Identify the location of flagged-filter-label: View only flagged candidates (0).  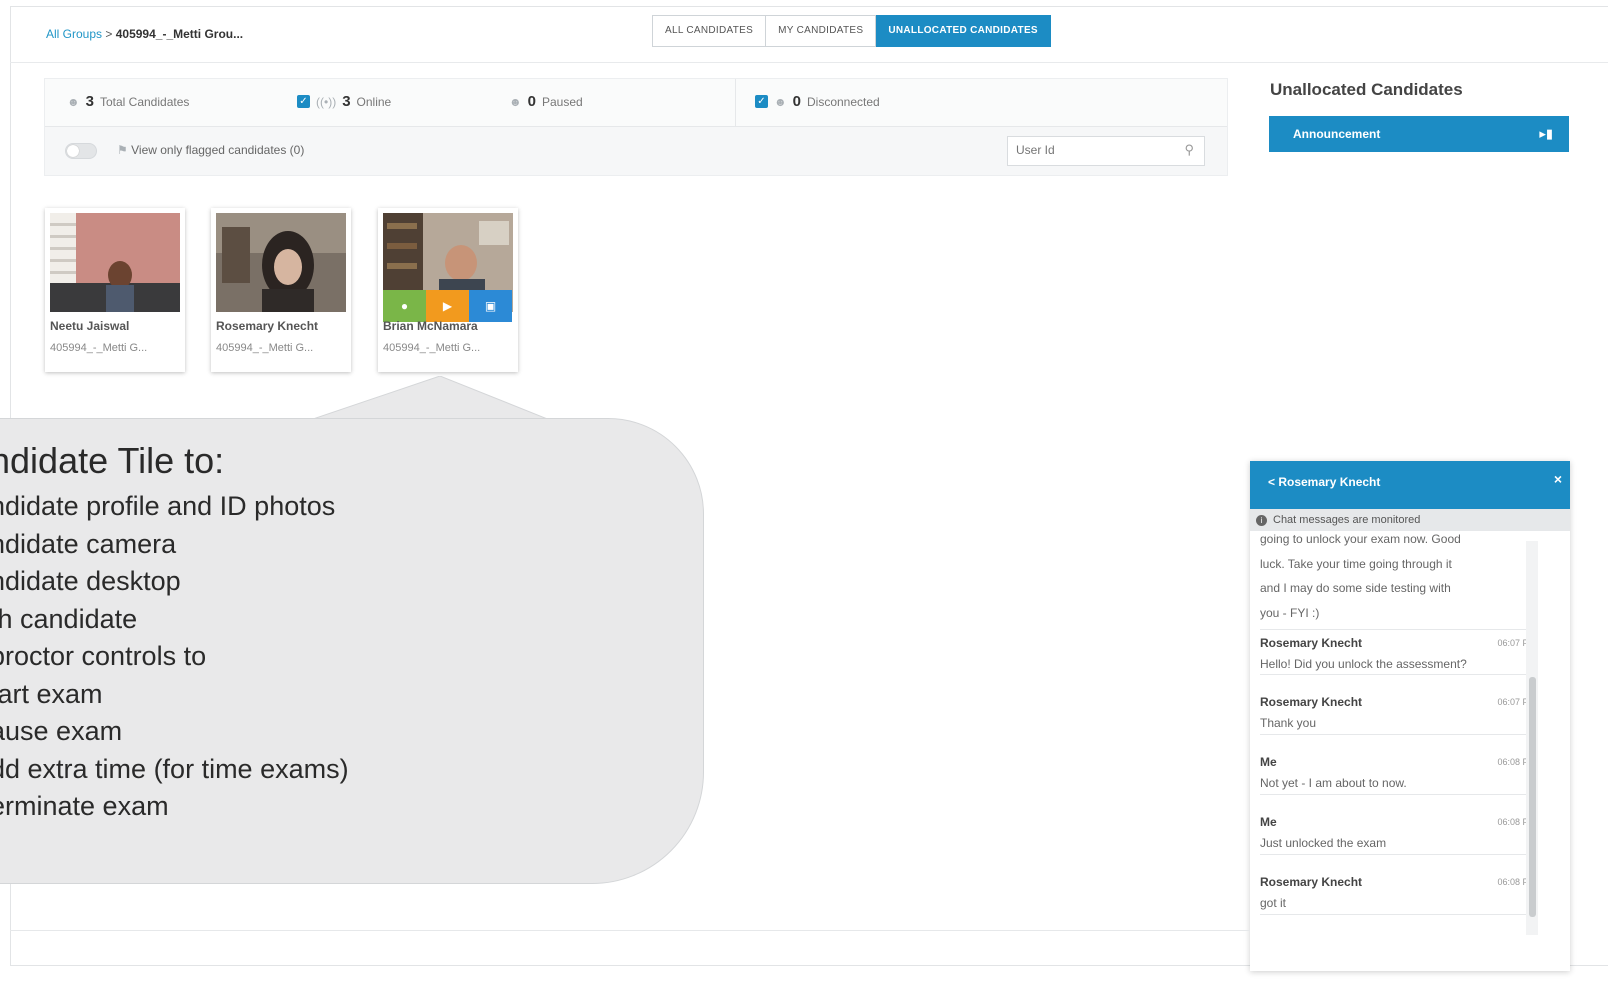
(218, 150).